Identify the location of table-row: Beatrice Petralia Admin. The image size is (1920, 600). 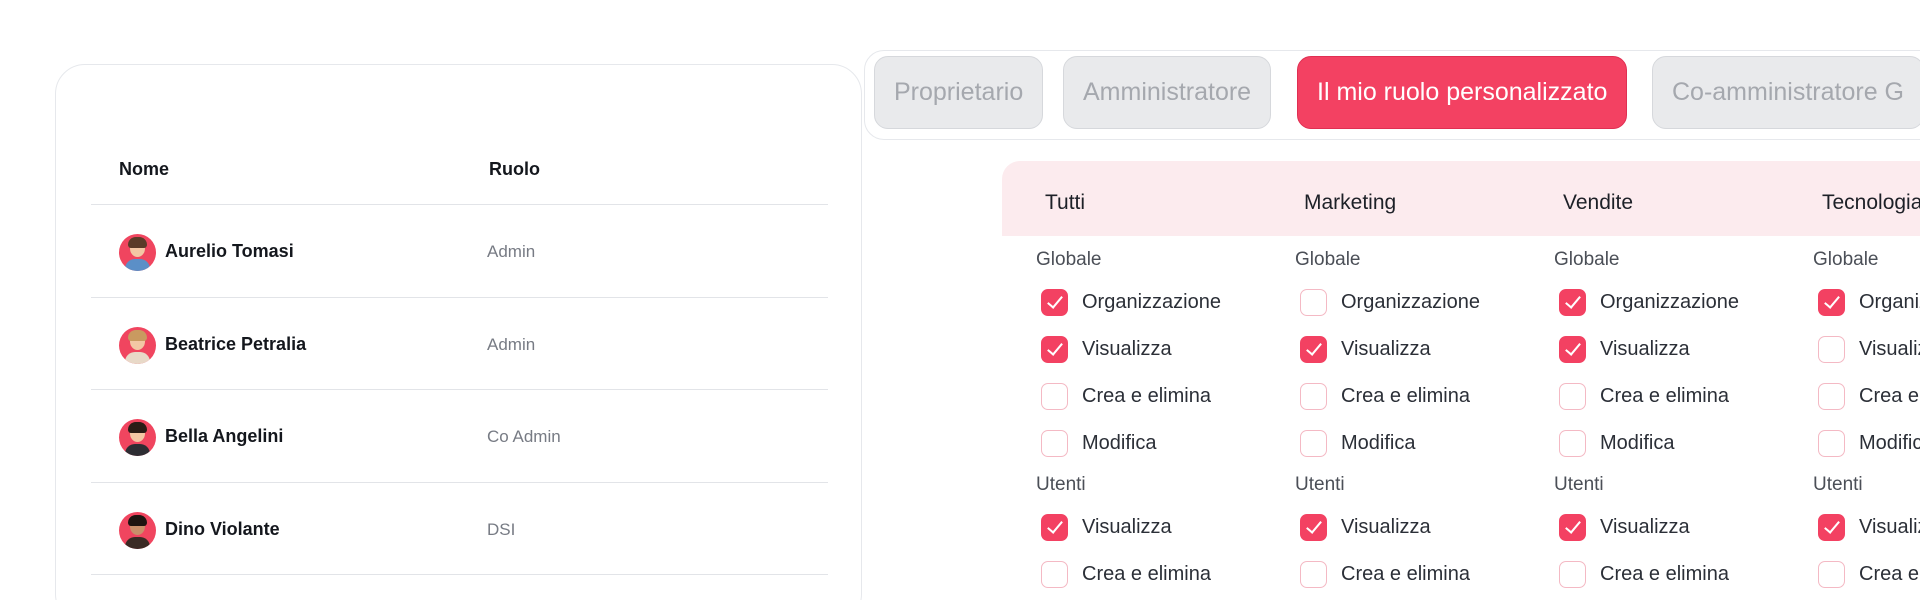
(459, 344).